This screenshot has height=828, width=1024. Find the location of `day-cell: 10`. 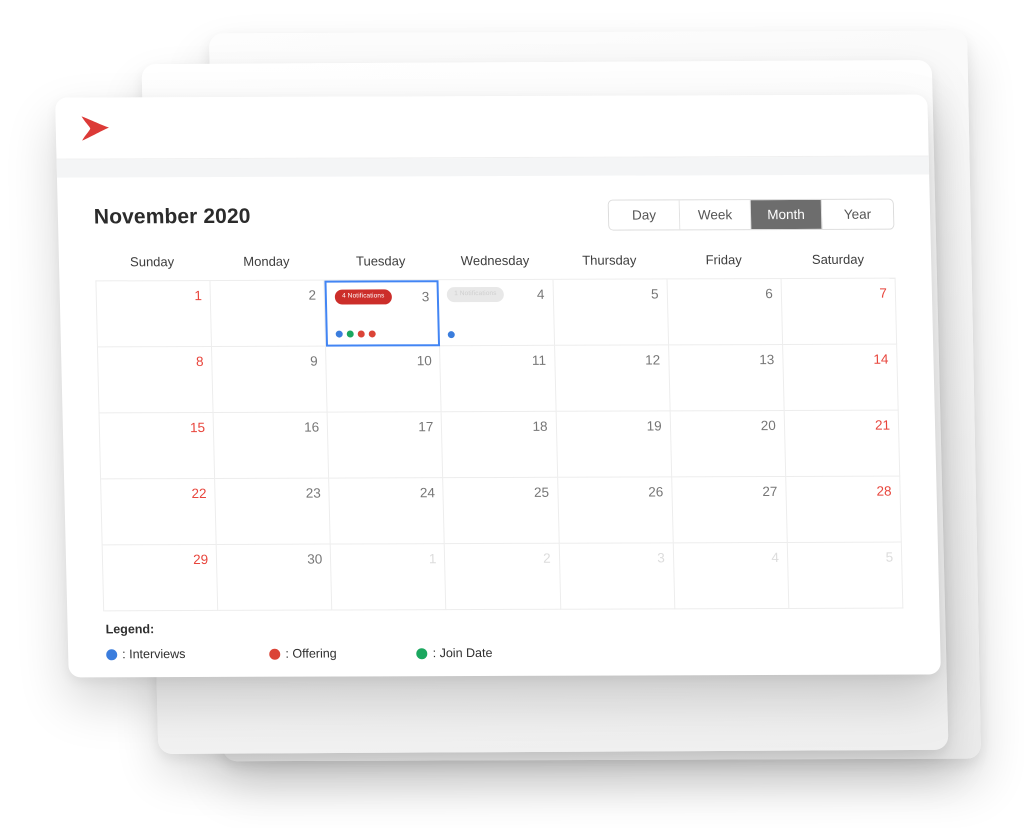

day-cell: 10 is located at coordinates (384, 379).